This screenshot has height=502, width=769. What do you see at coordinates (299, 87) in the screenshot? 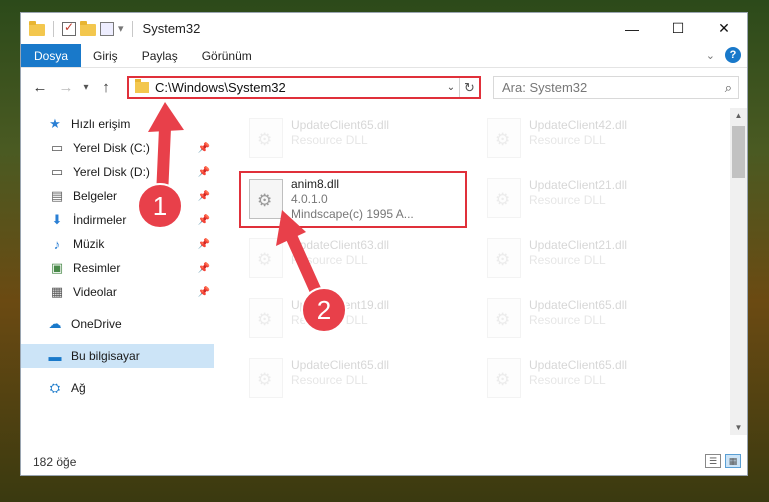
I see `address-path: C:\Windows\System32` at bounding box center [299, 87].